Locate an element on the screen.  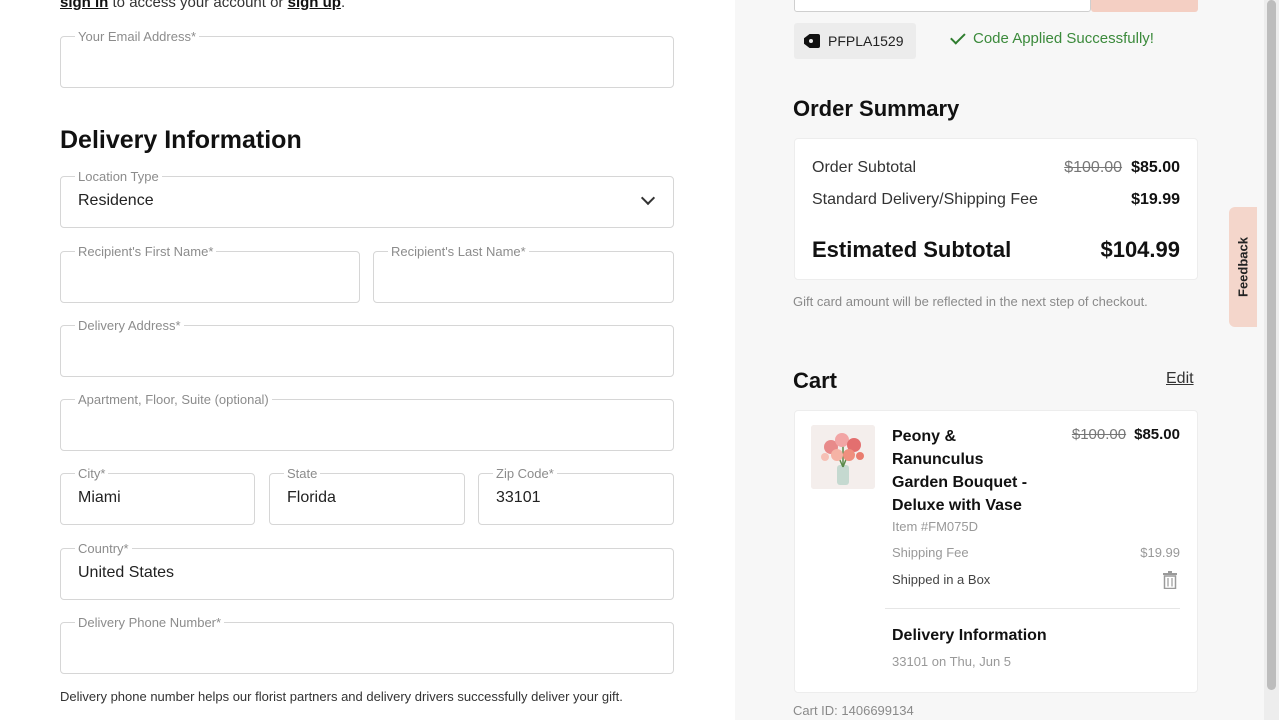
location-type-value: Residence is located at coordinates (116, 200).